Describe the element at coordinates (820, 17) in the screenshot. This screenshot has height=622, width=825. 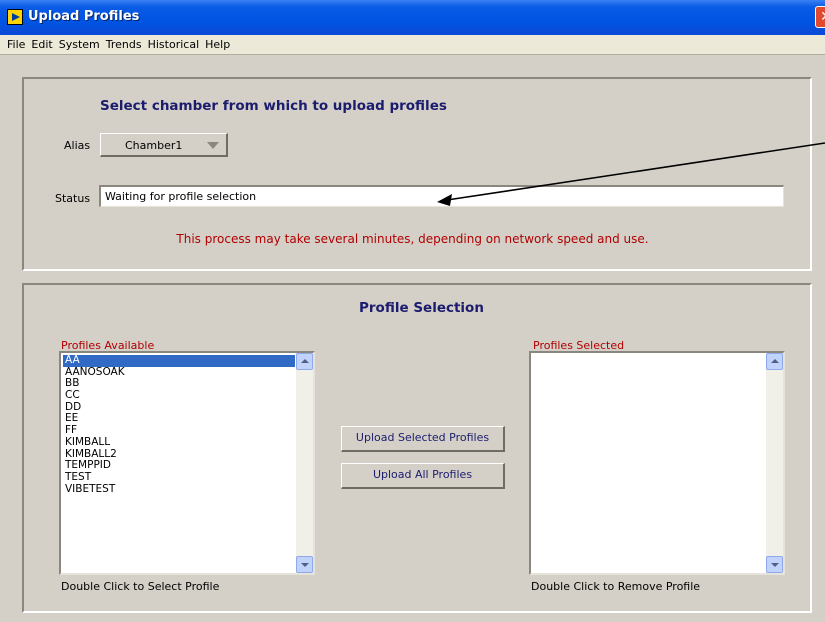
I see `close-button: ✕` at that location.